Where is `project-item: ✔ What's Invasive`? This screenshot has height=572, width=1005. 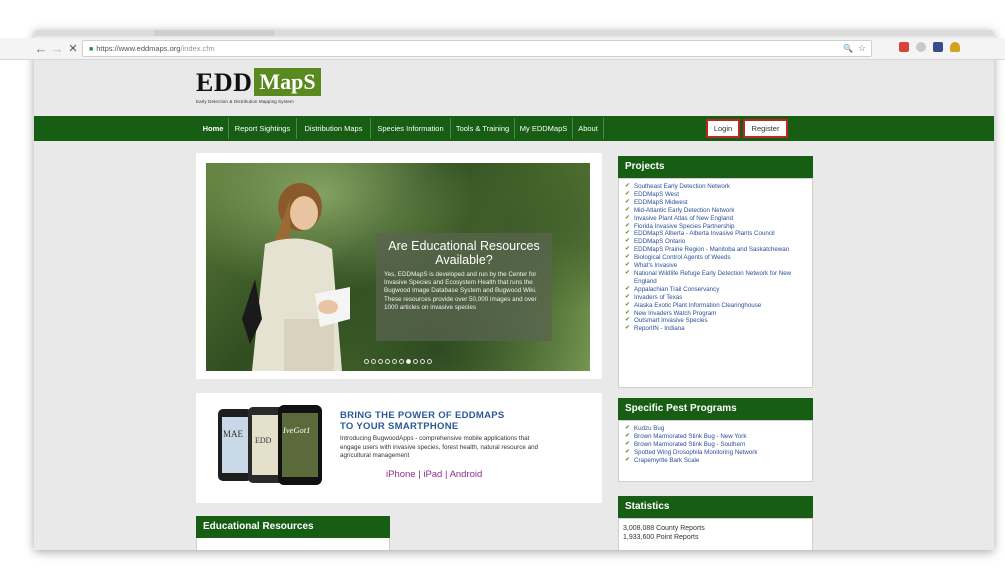
project-item: ✔ What's Invasive is located at coordinates (718, 266).